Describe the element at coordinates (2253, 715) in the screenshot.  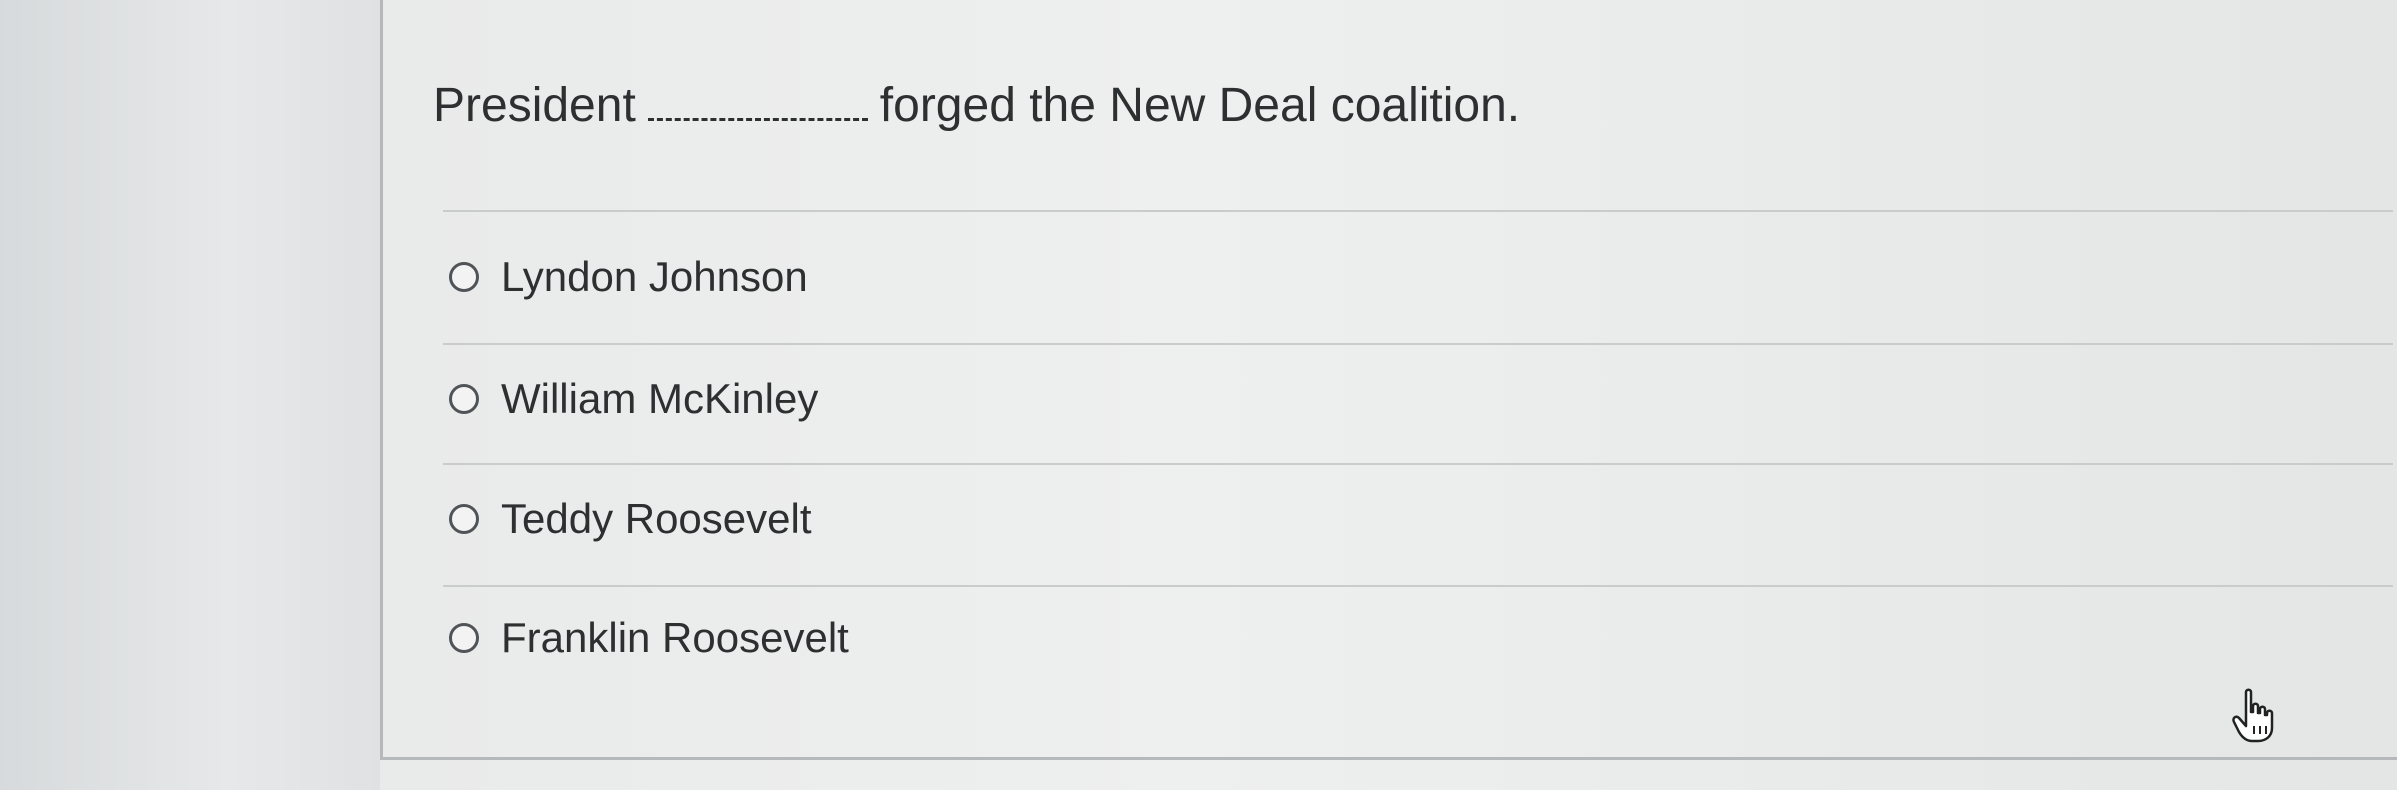
I see `hand-pointer-icon` at that location.